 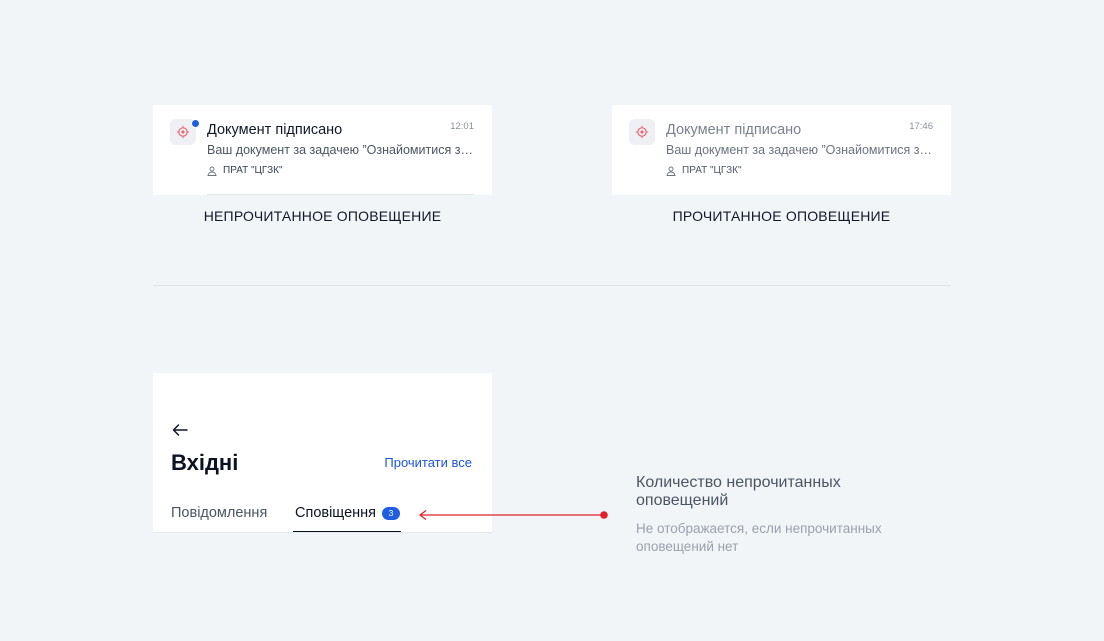 I want to click on annotation-title: Количество непрочитанных оповещений, so click(x=738, y=491).